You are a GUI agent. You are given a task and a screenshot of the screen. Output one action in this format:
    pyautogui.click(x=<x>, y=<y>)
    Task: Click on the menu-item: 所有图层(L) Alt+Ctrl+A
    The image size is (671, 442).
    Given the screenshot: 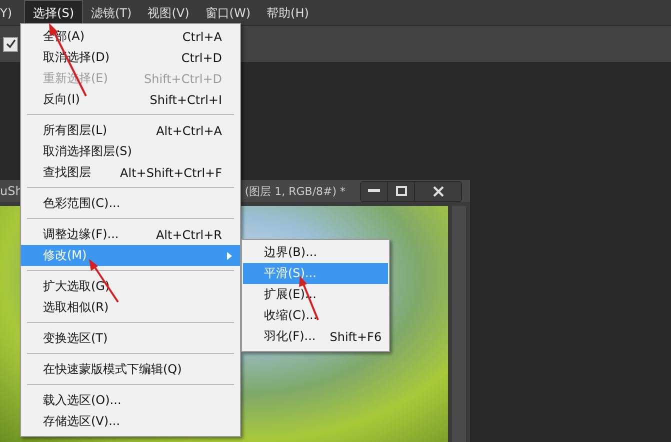 What is the action you would take?
    pyautogui.click(x=130, y=130)
    